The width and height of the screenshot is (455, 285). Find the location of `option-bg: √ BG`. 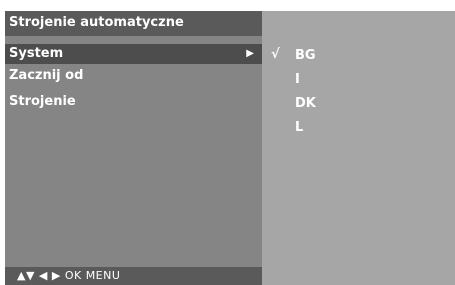

option-bg: √ BG is located at coordinates (358, 56).